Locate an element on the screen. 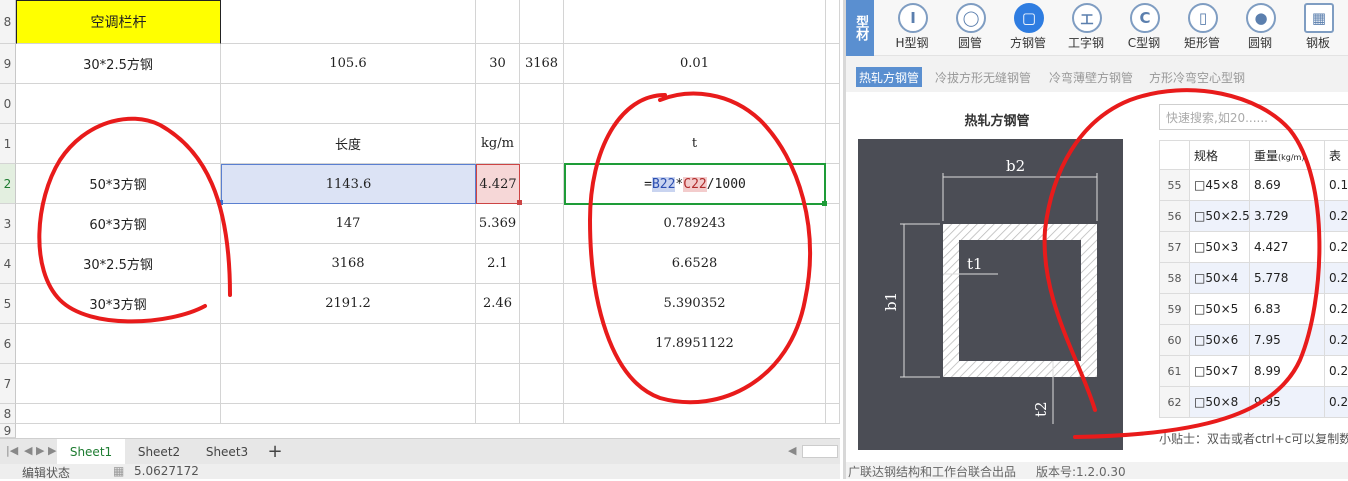 The image size is (1348, 481). cell-tons: 0.789243 is located at coordinates (695, 224).